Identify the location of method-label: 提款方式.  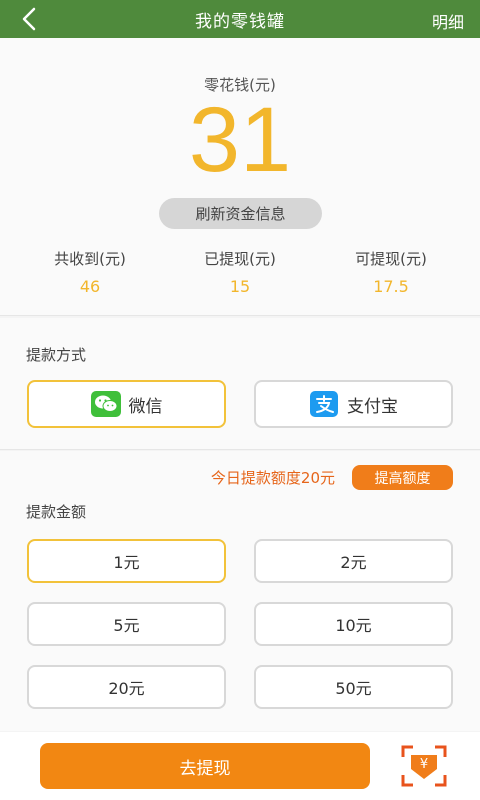
(56, 355).